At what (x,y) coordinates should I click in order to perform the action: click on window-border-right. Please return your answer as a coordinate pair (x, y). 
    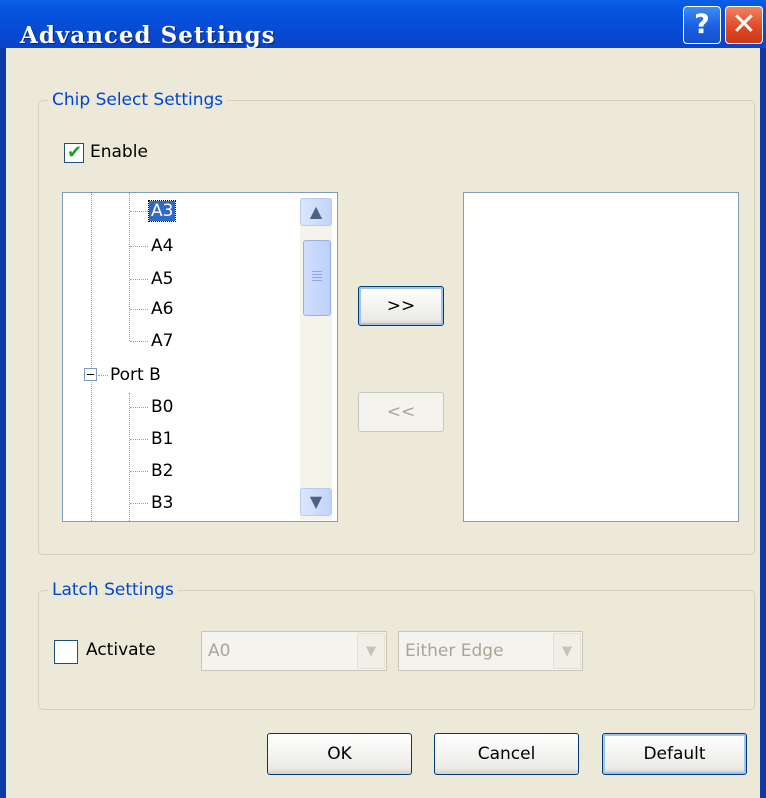
    Looking at the image, I should click on (763, 423).